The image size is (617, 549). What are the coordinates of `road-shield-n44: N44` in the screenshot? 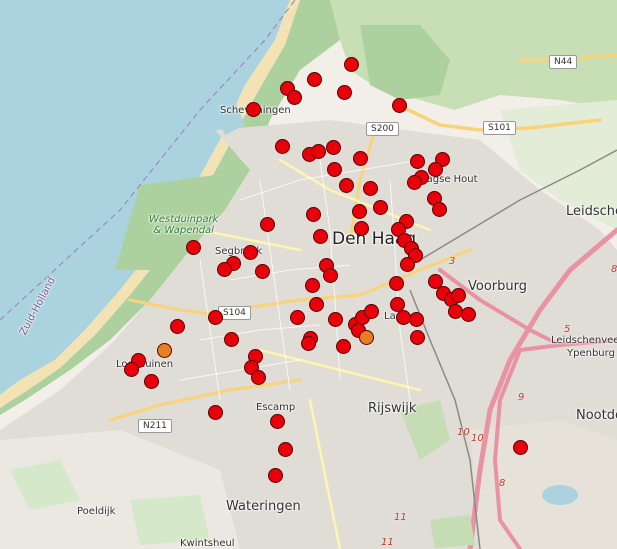 It's located at (563, 62).